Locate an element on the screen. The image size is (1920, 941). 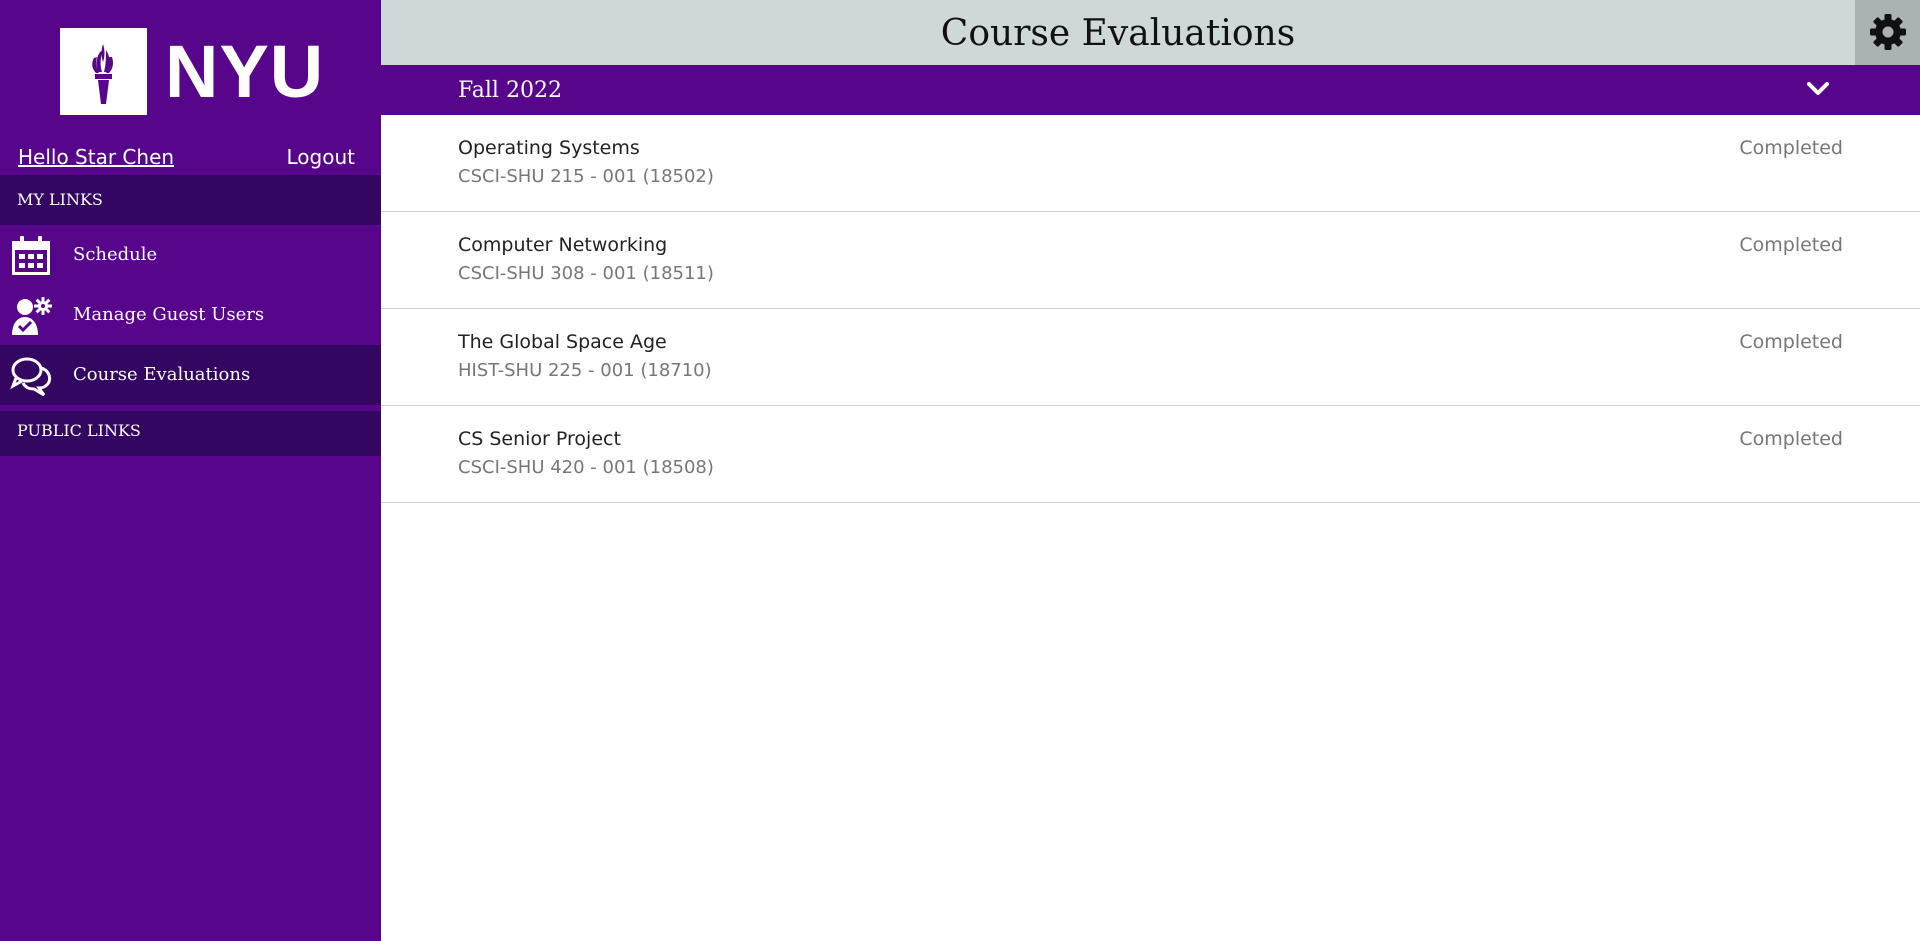
user-greeting-link: Hello Star Chen is located at coordinates (96, 157).